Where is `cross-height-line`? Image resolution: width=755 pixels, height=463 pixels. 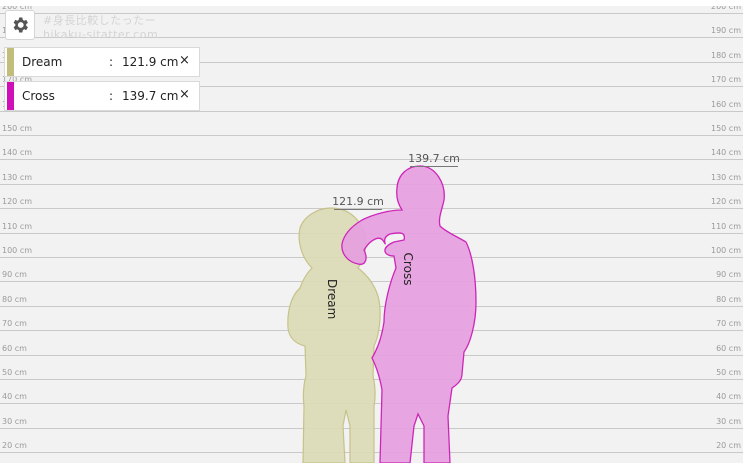 cross-height-line is located at coordinates (434, 166).